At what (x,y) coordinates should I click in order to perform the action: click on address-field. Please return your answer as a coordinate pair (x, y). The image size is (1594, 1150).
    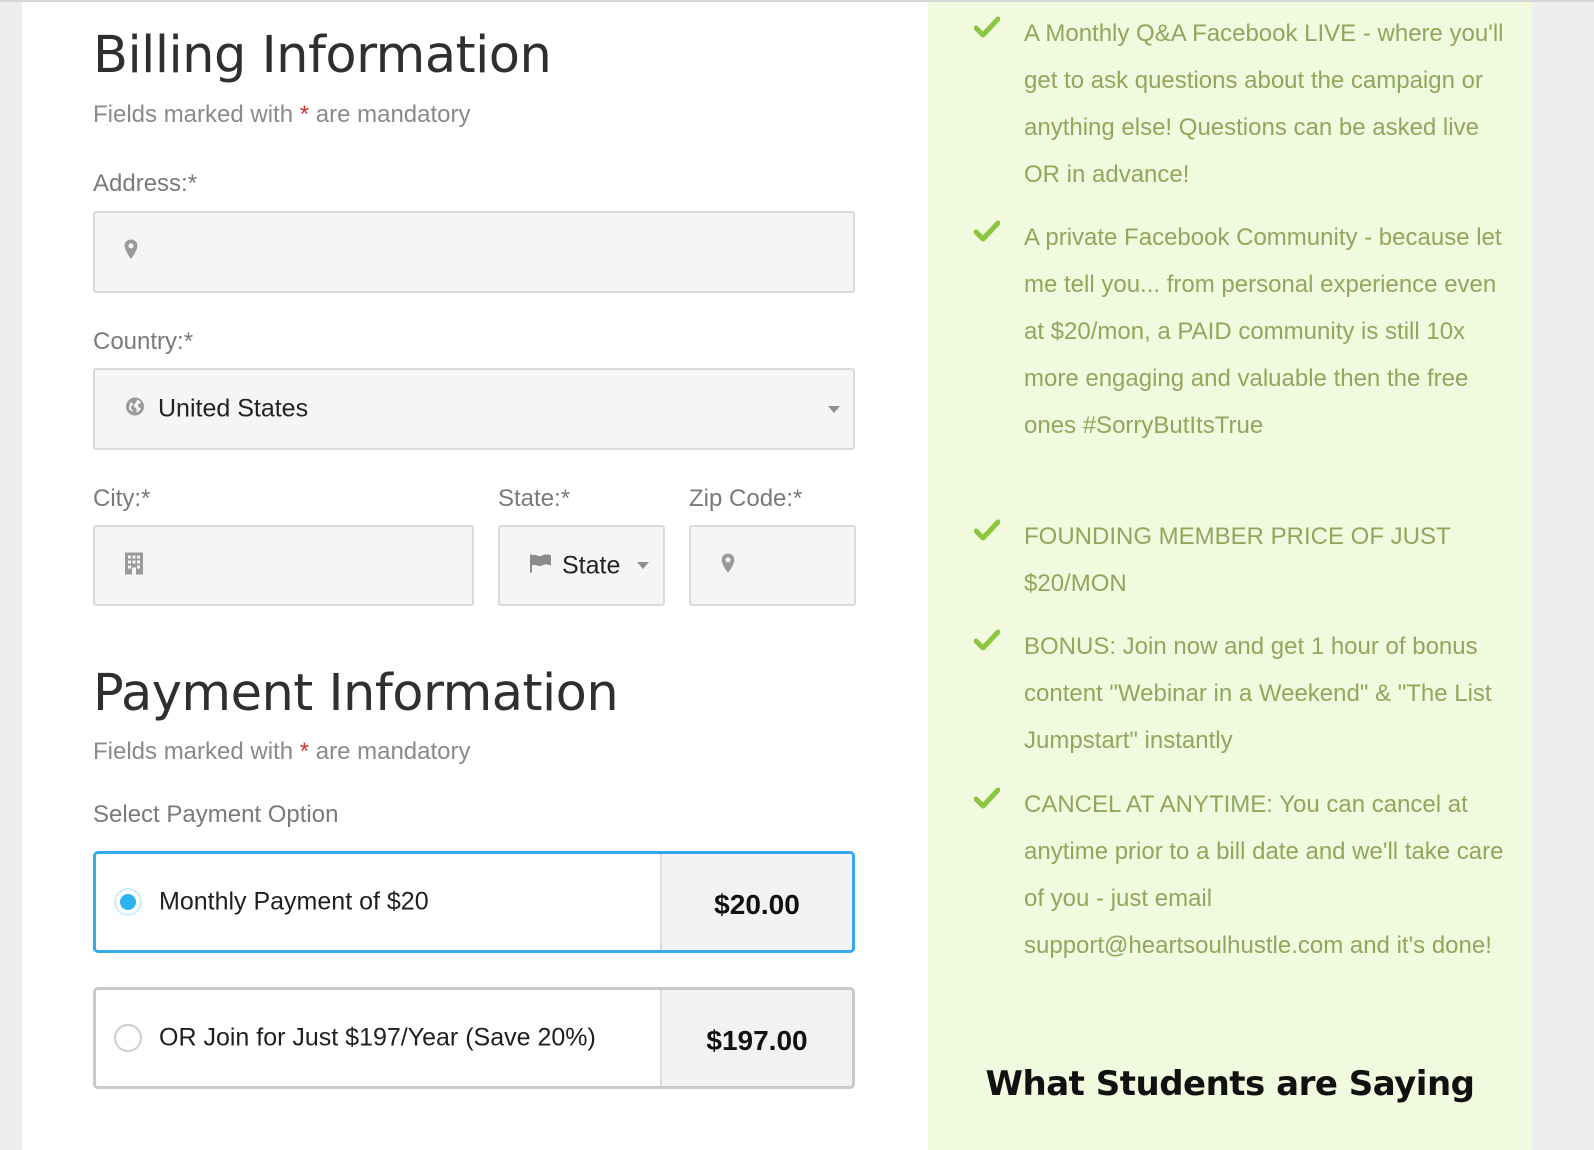
    Looking at the image, I should click on (474, 252).